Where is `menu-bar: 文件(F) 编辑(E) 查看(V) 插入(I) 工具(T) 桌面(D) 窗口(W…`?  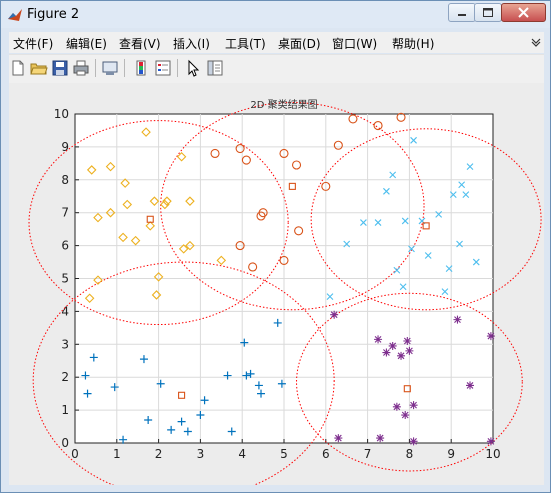
menu-bar: 文件(F) 编辑(E) 查看(V) 插入(I) 工具(T) 桌面(D) 窗口(W… is located at coordinates (276, 42).